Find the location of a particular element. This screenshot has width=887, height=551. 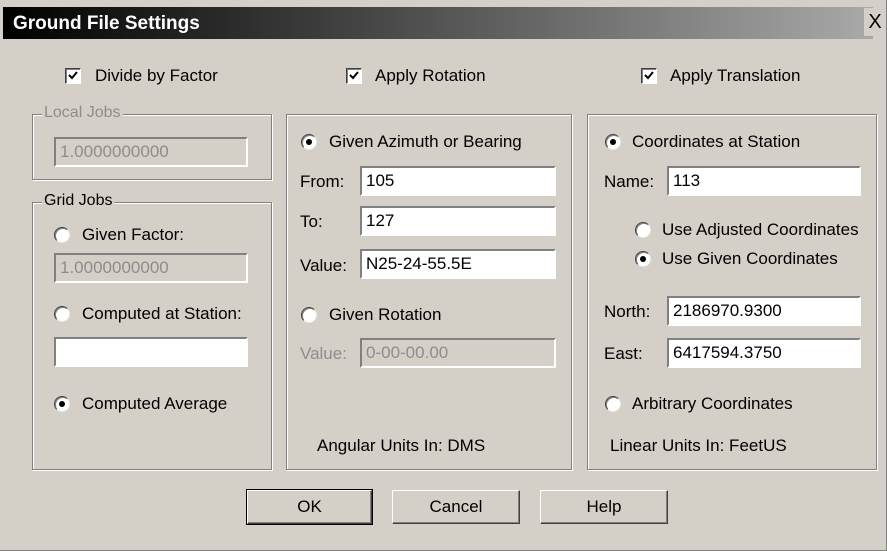

arbitrary-coordinates-label: Arbitrary Coordinates is located at coordinates (712, 404).